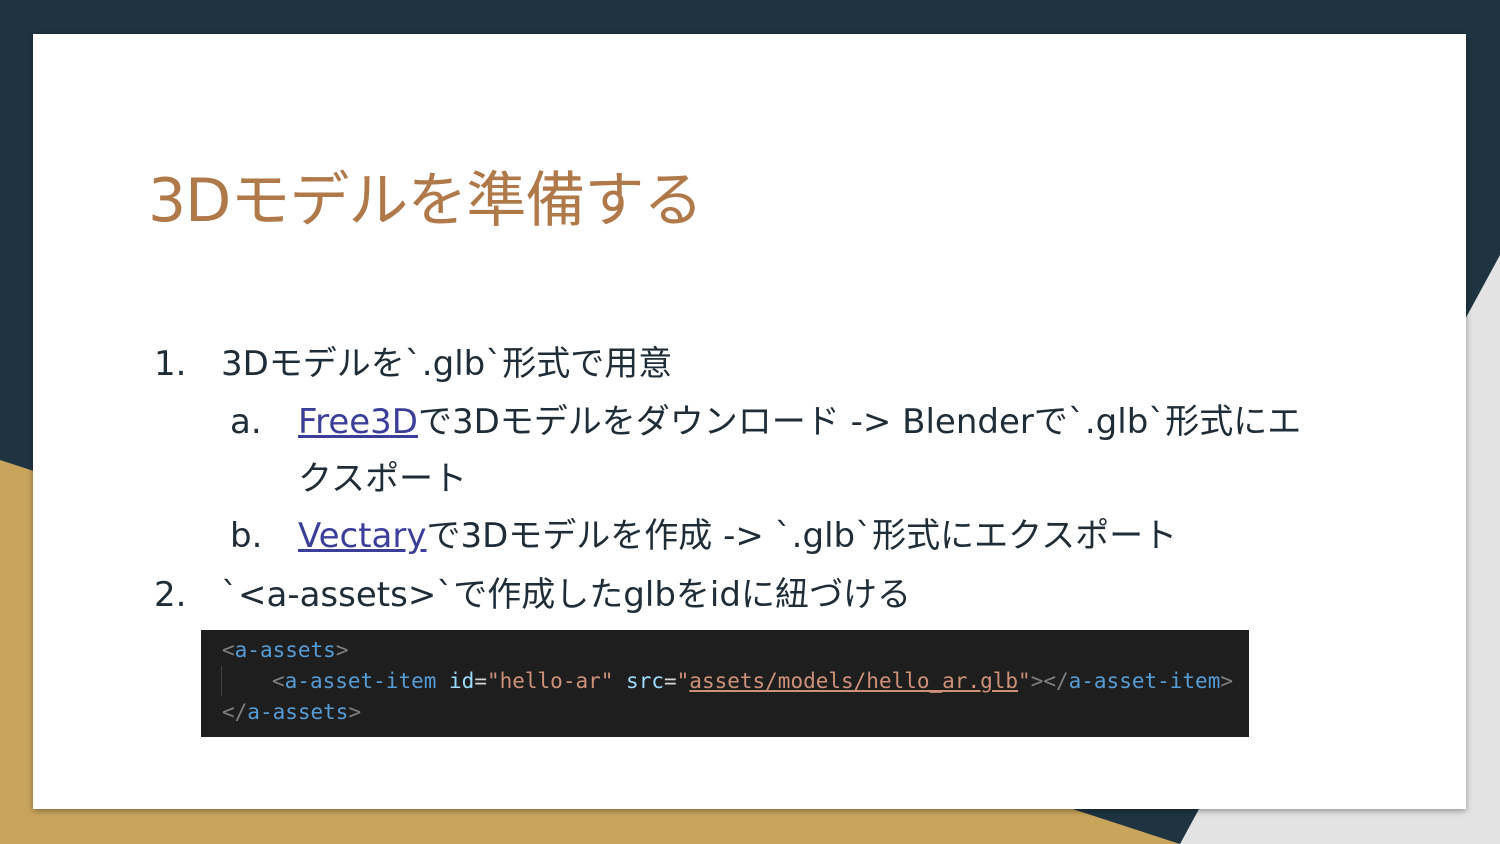 Image resolution: width=1500 pixels, height=844 pixels. Describe the element at coordinates (455, 681) in the screenshot. I see `code-attr: id` at that location.